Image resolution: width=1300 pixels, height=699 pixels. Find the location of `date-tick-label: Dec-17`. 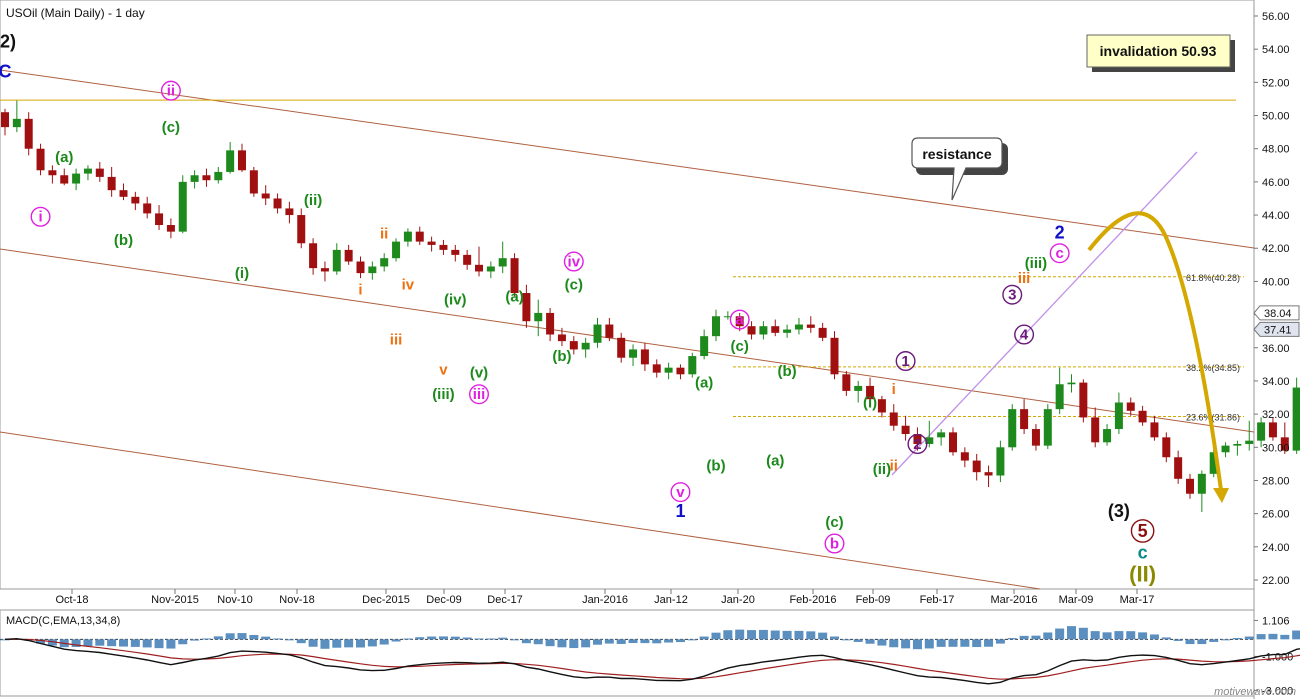

date-tick-label: Dec-17 is located at coordinates (504, 600).